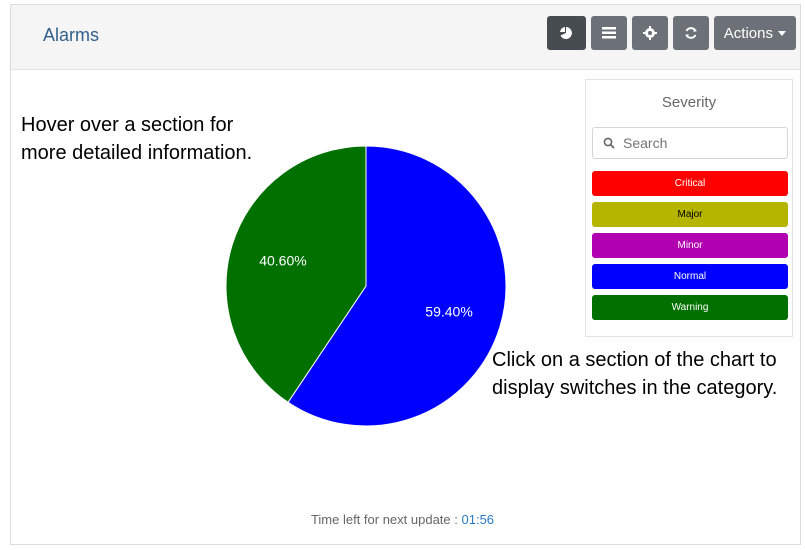 The width and height of the screenshot is (805, 550). What do you see at coordinates (71, 35) in the screenshot?
I see `page-title: Alarms` at bounding box center [71, 35].